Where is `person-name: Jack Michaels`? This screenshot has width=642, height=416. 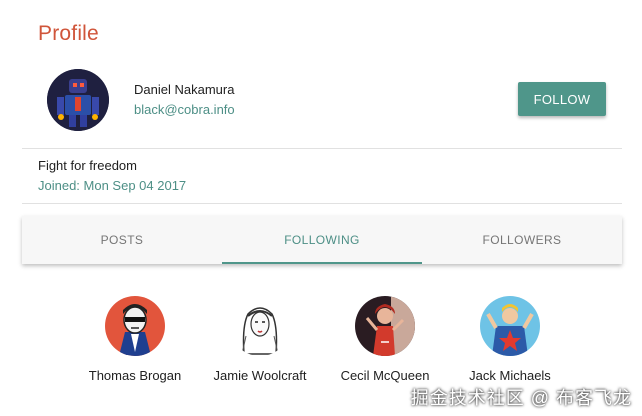
person-name: Jack Michaels is located at coordinates (510, 375).